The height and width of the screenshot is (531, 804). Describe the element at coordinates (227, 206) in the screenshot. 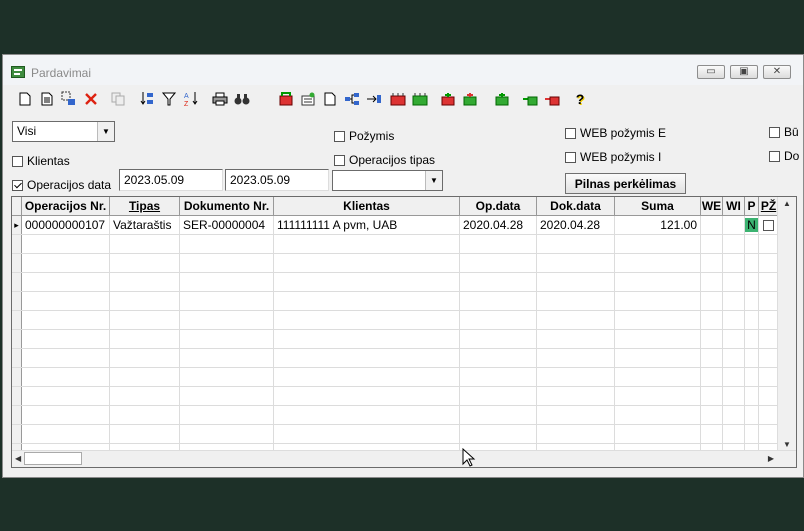

I see `column-header: Dokumento Nr.` at that location.